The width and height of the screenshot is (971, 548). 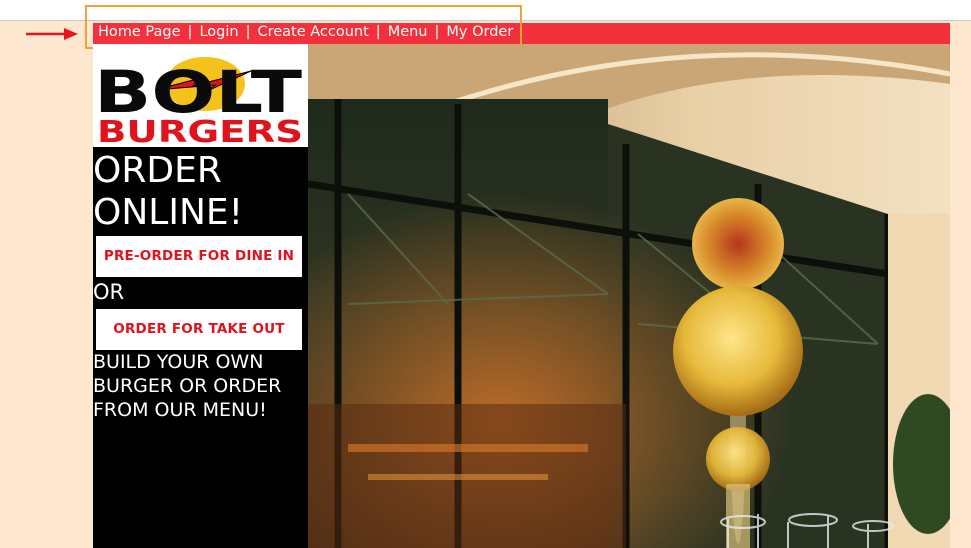 What do you see at coordinates (168, 212) in the screenshot?
I see `heading-line: ONLINE!` at bounding box center [168, 212].